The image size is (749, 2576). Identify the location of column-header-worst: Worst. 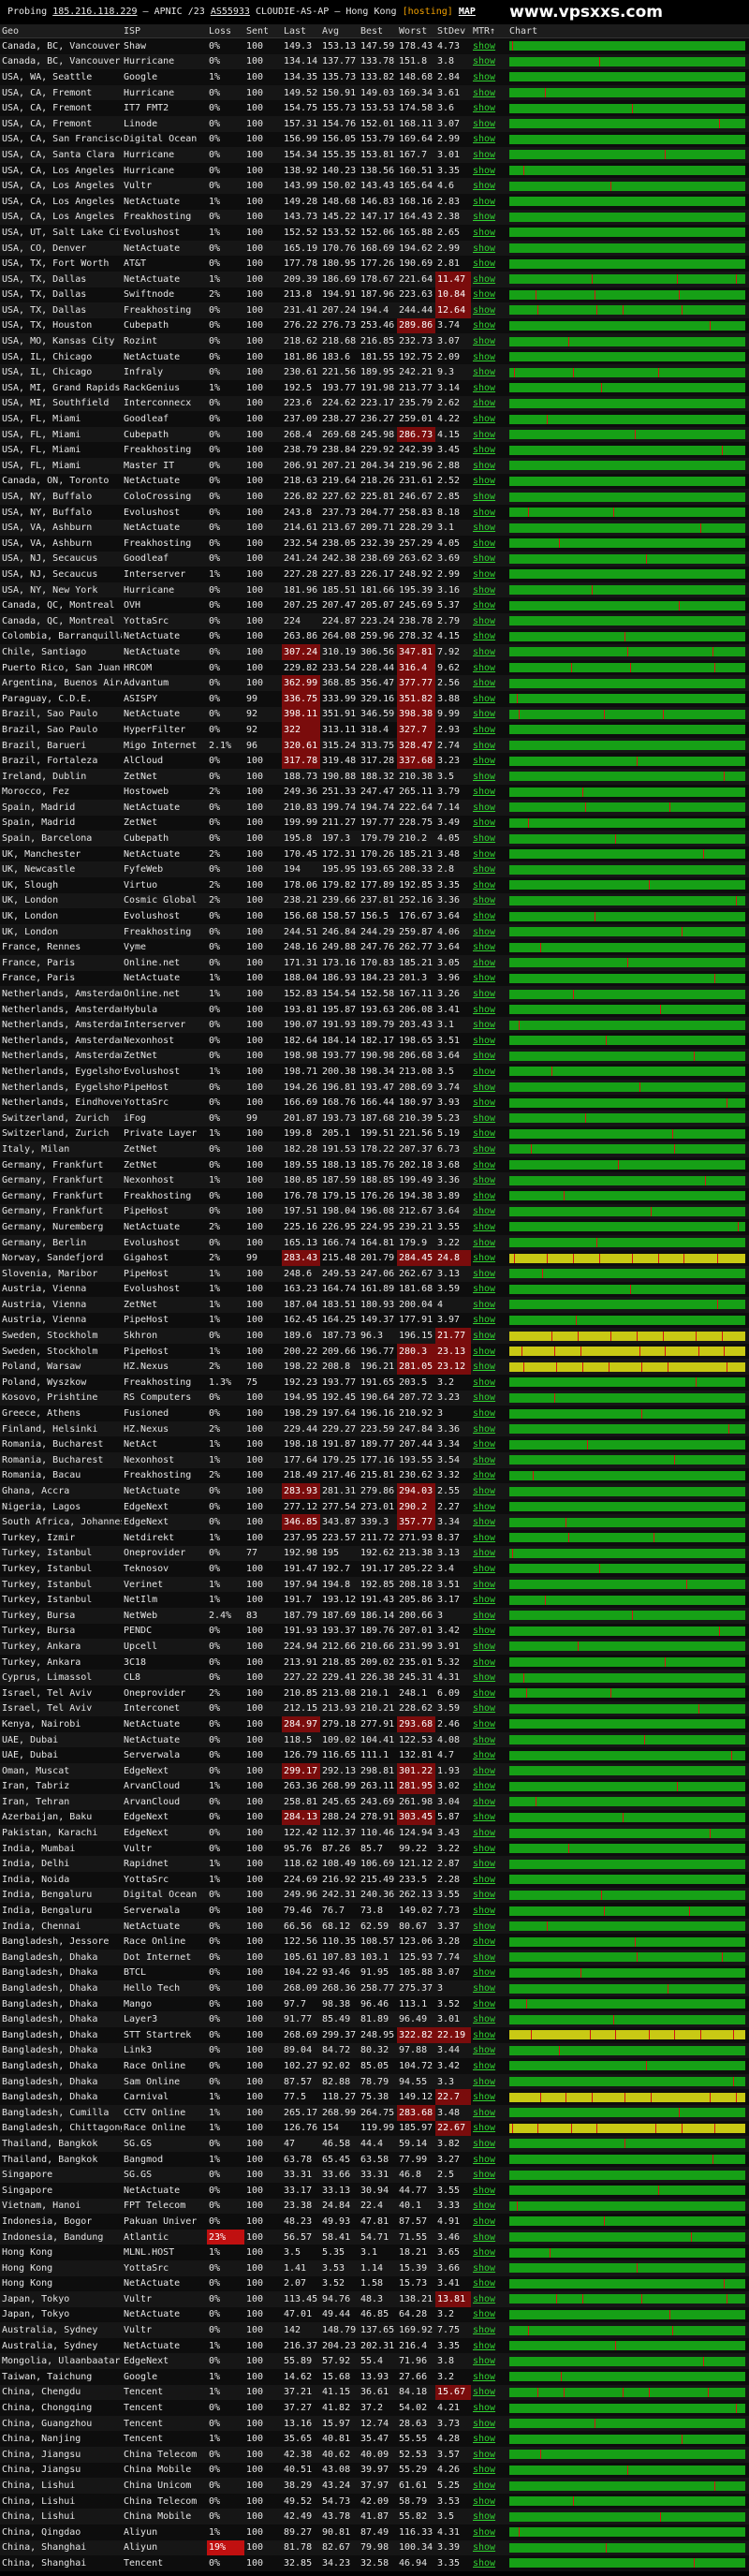
(416, 31).